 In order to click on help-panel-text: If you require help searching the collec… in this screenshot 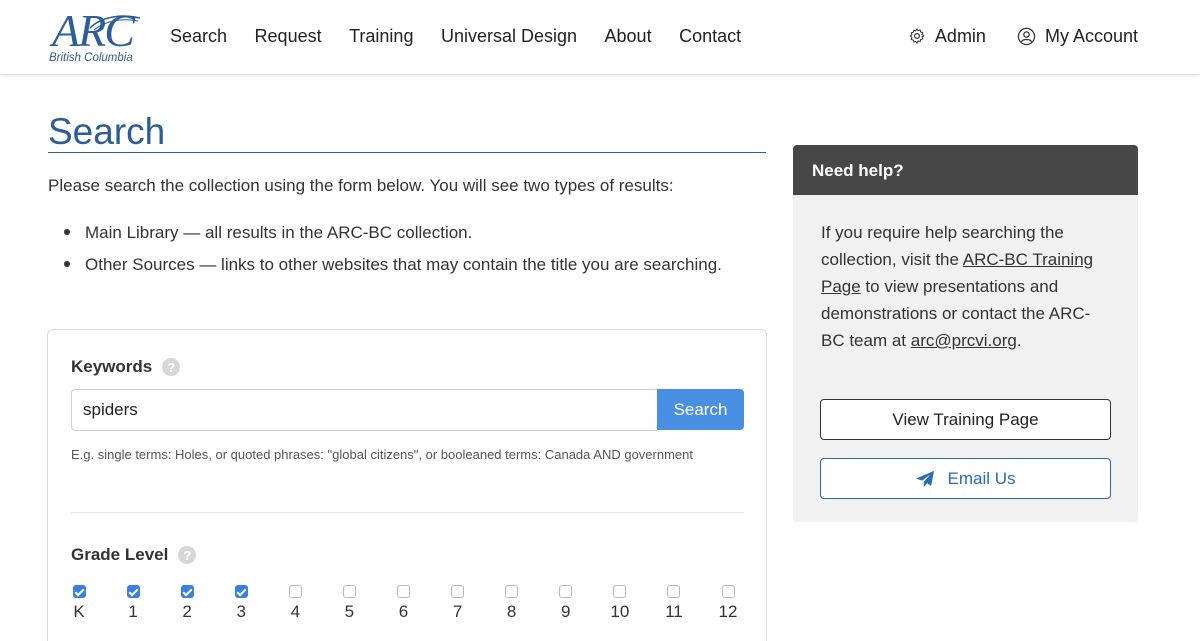, I will do `click(967, 286)`.